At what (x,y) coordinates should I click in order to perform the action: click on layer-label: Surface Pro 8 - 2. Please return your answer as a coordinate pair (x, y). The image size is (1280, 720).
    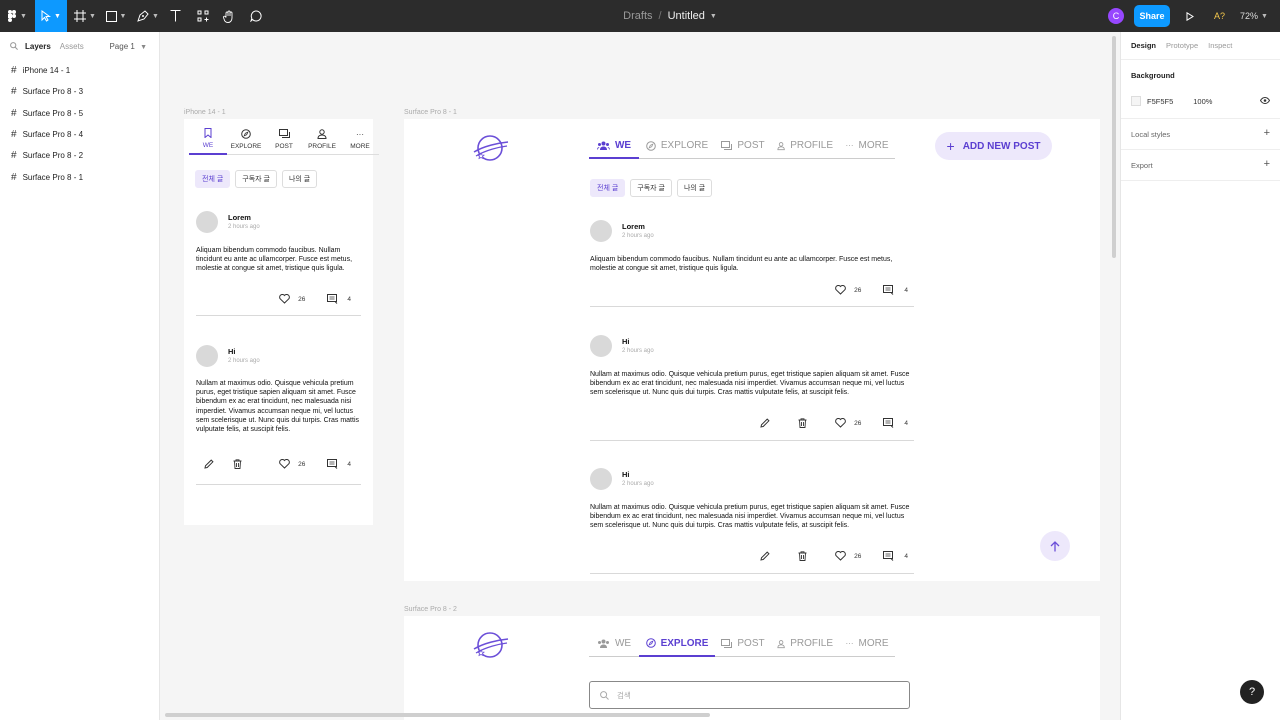
    Looking at the image, I should click on (53, 156).